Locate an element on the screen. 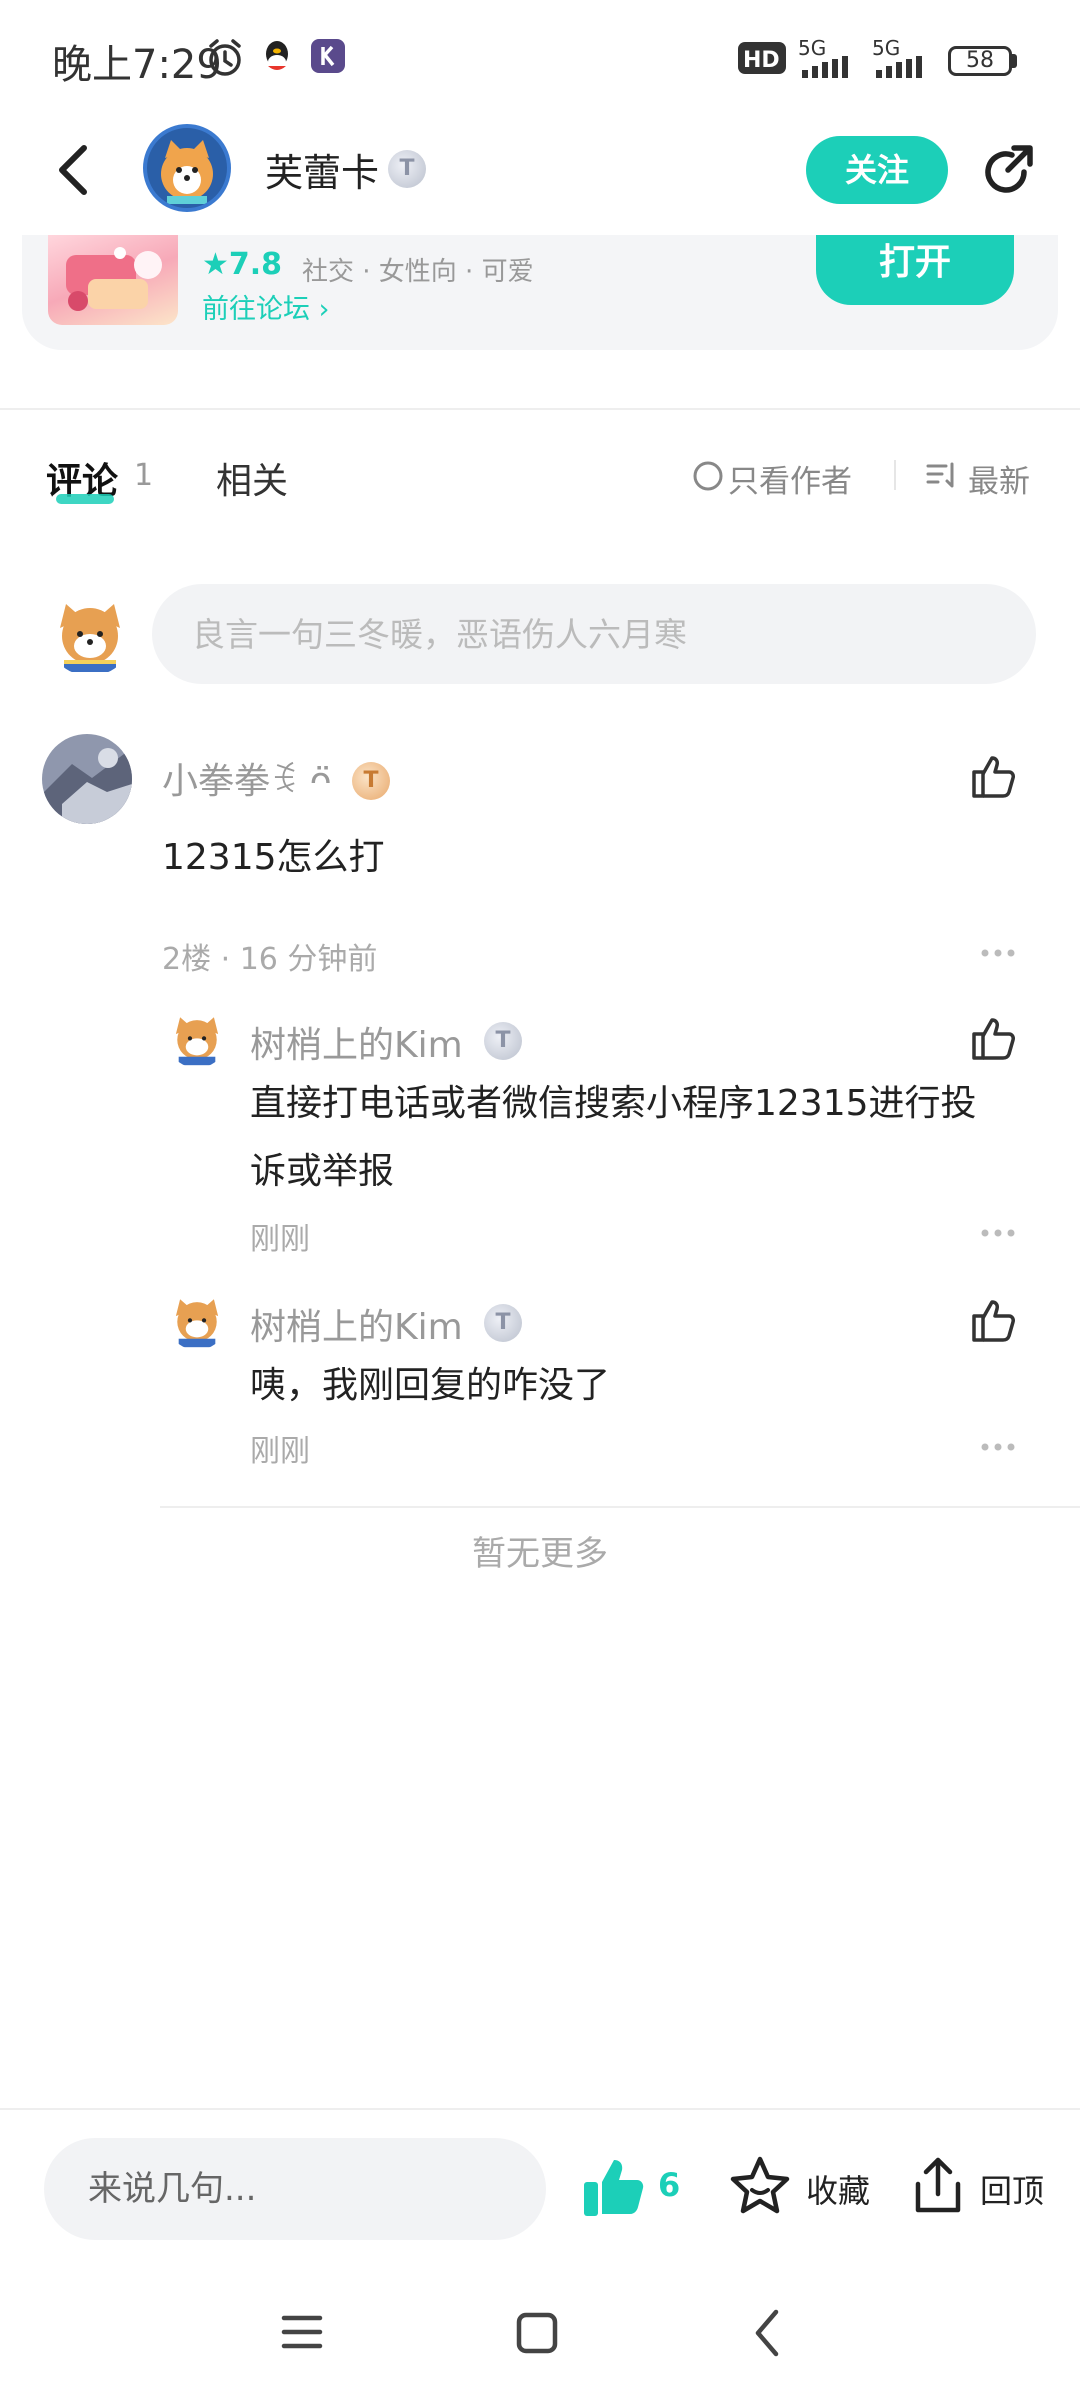 This screenshot has height=2400, width=1080. radio-circle-icon is located at coordinates (708, 476).